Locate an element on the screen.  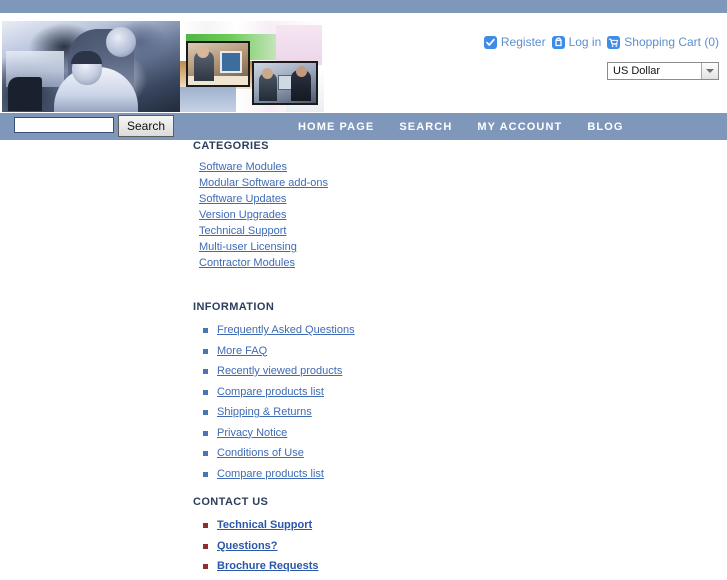
list-item: Modular Software add-ons is located at coordinates (286, 183).